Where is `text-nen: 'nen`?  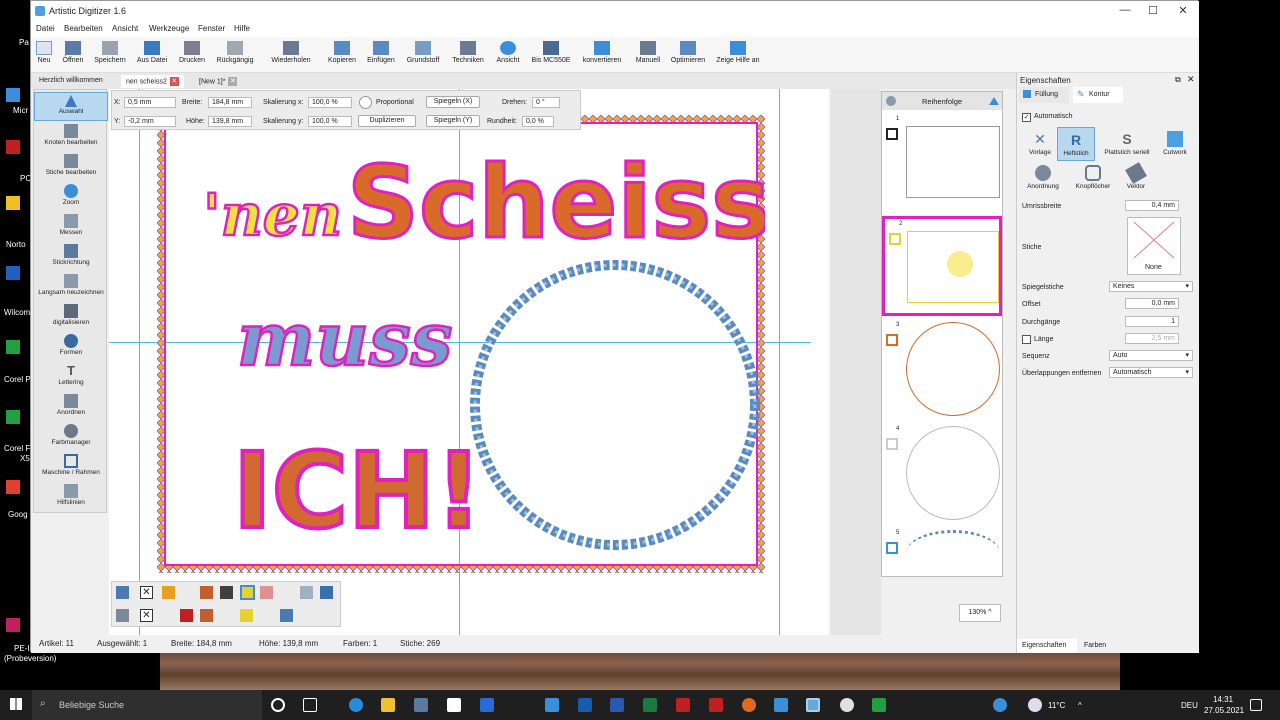
text-nen: 'nen is located at coordinates (273, 215).